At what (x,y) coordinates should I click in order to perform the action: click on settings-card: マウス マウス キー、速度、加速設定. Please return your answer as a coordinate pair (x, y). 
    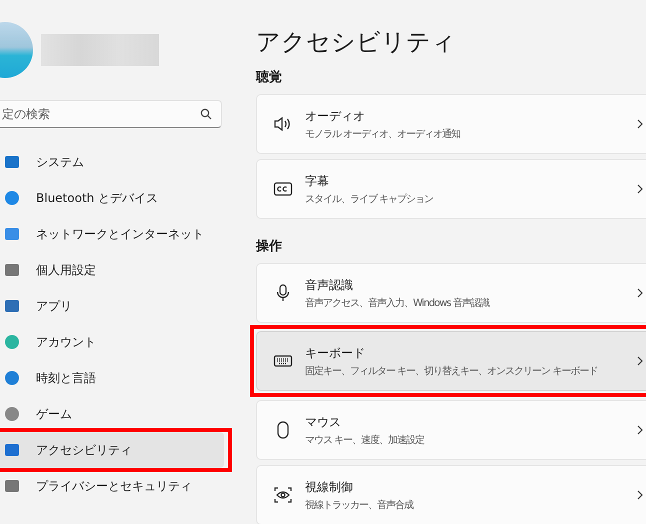
    Looking at the image, I should click on (451, 430).